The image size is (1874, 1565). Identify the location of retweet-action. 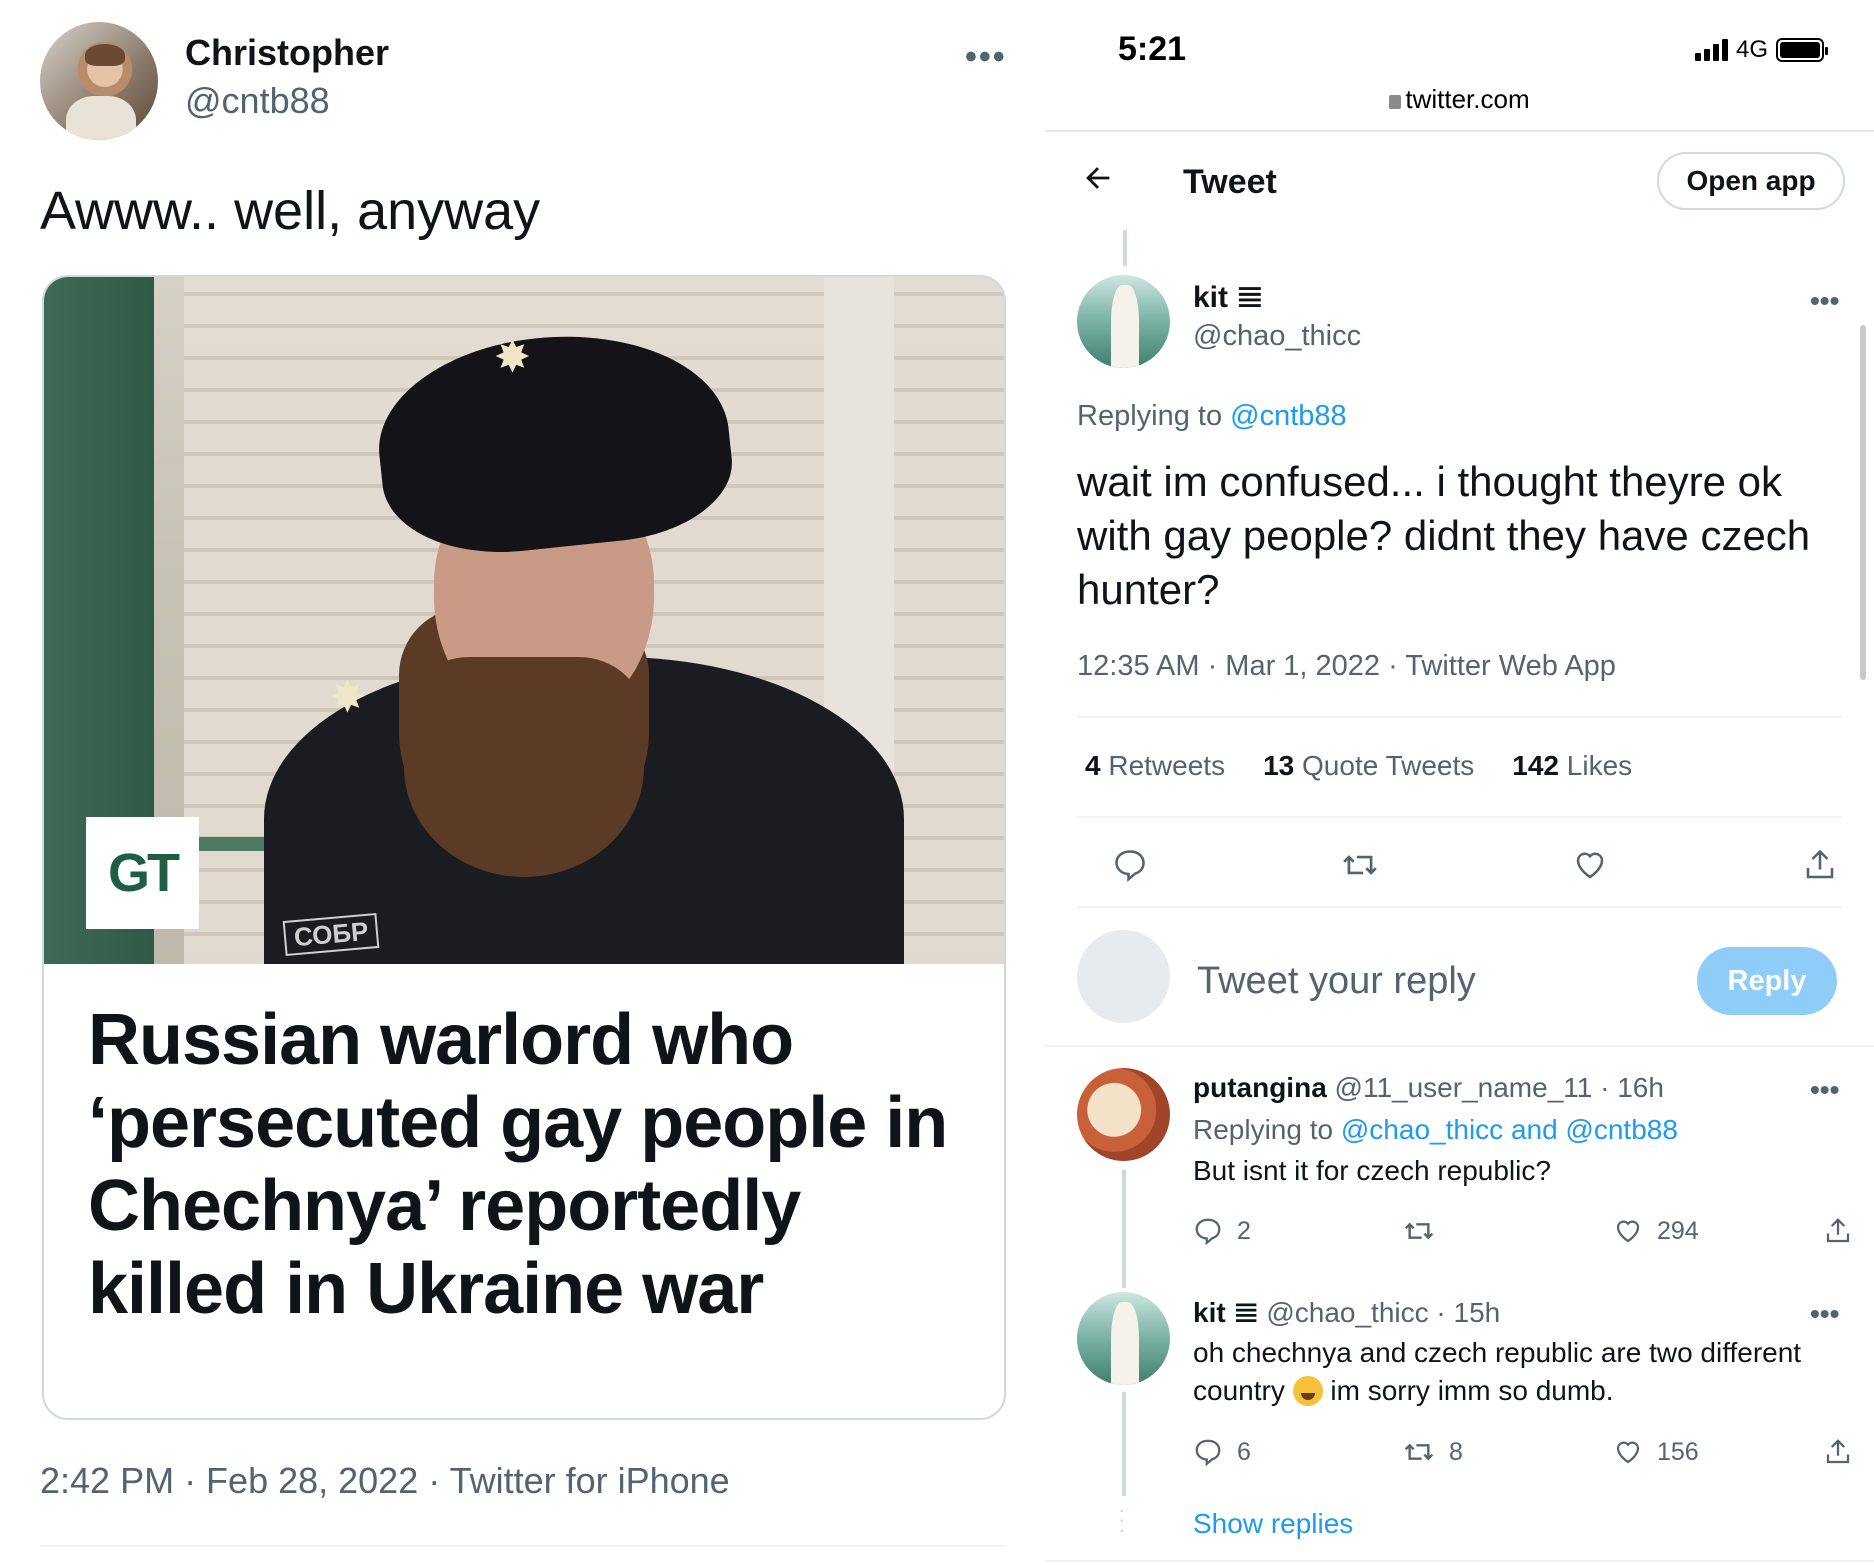
(1448, 1231).